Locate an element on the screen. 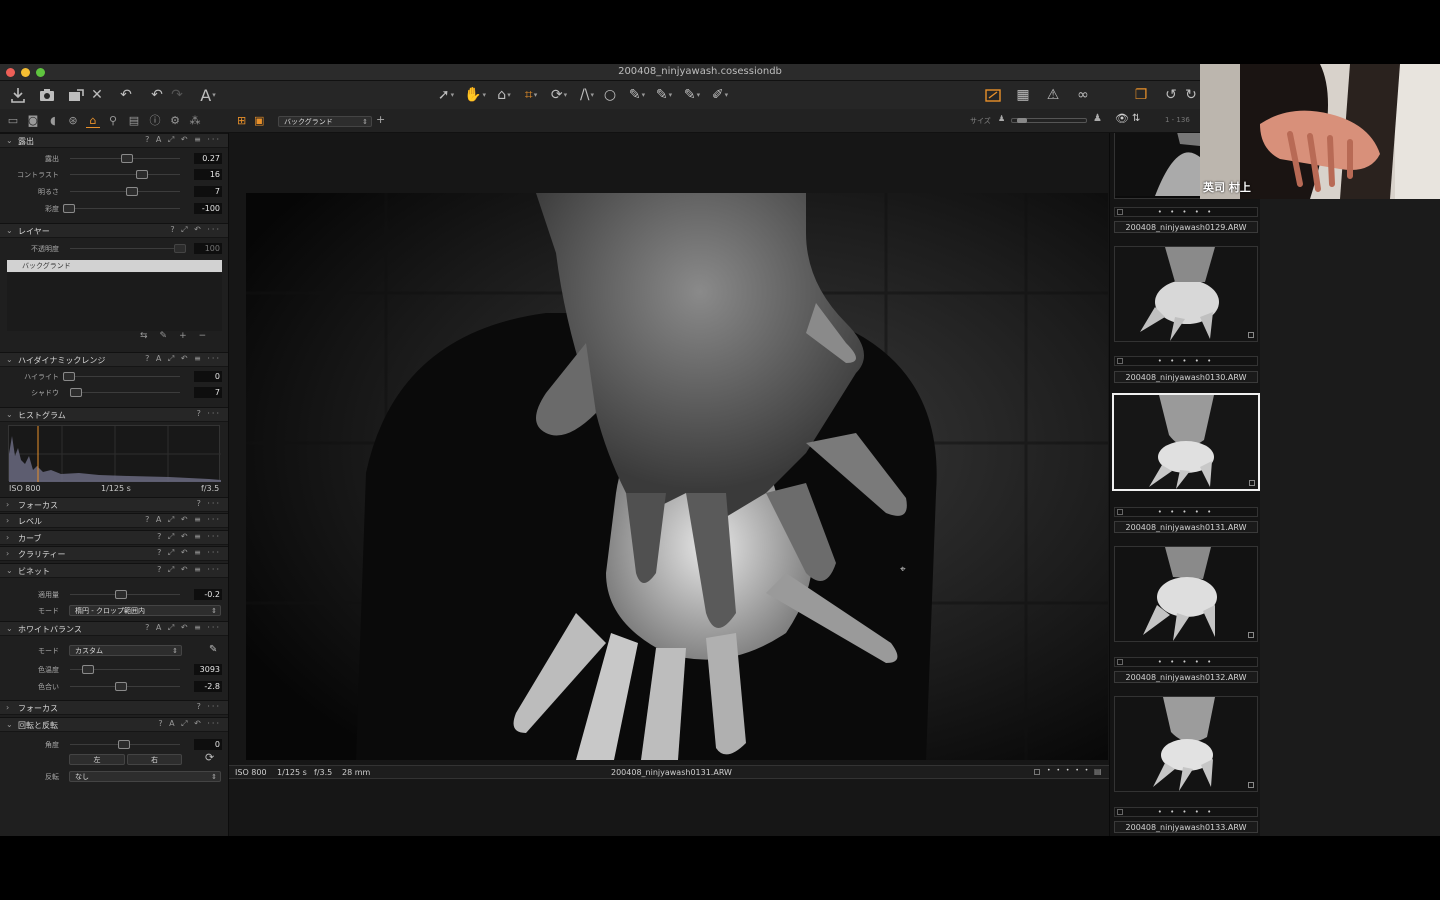 The width and height of the screenshot is (1440, 900). focus-header: › フォーカス ? ··· is located at coordinates (114, 504).